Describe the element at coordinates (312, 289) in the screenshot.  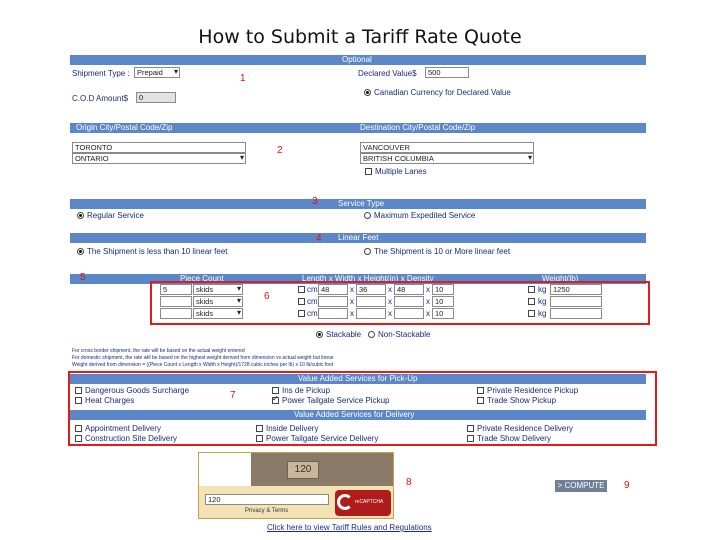
I see `piece-cm-label: cm` at that location.